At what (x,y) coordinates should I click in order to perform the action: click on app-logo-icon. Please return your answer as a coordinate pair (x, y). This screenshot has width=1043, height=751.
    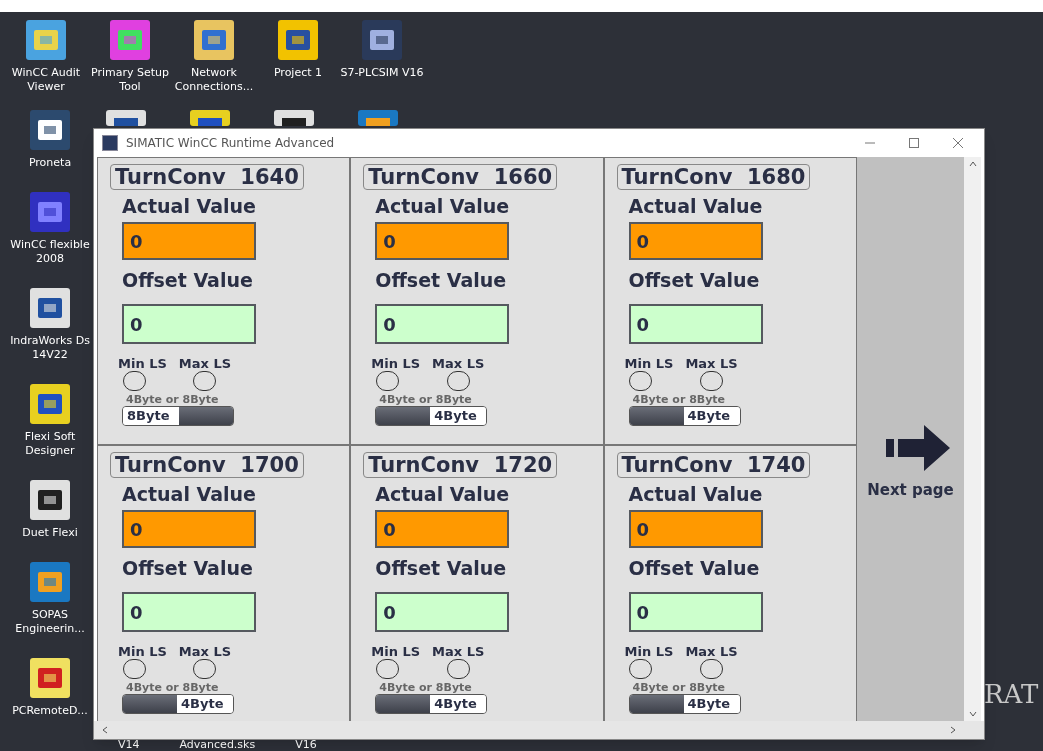
    Looking at the image, I should click on (110, 143).